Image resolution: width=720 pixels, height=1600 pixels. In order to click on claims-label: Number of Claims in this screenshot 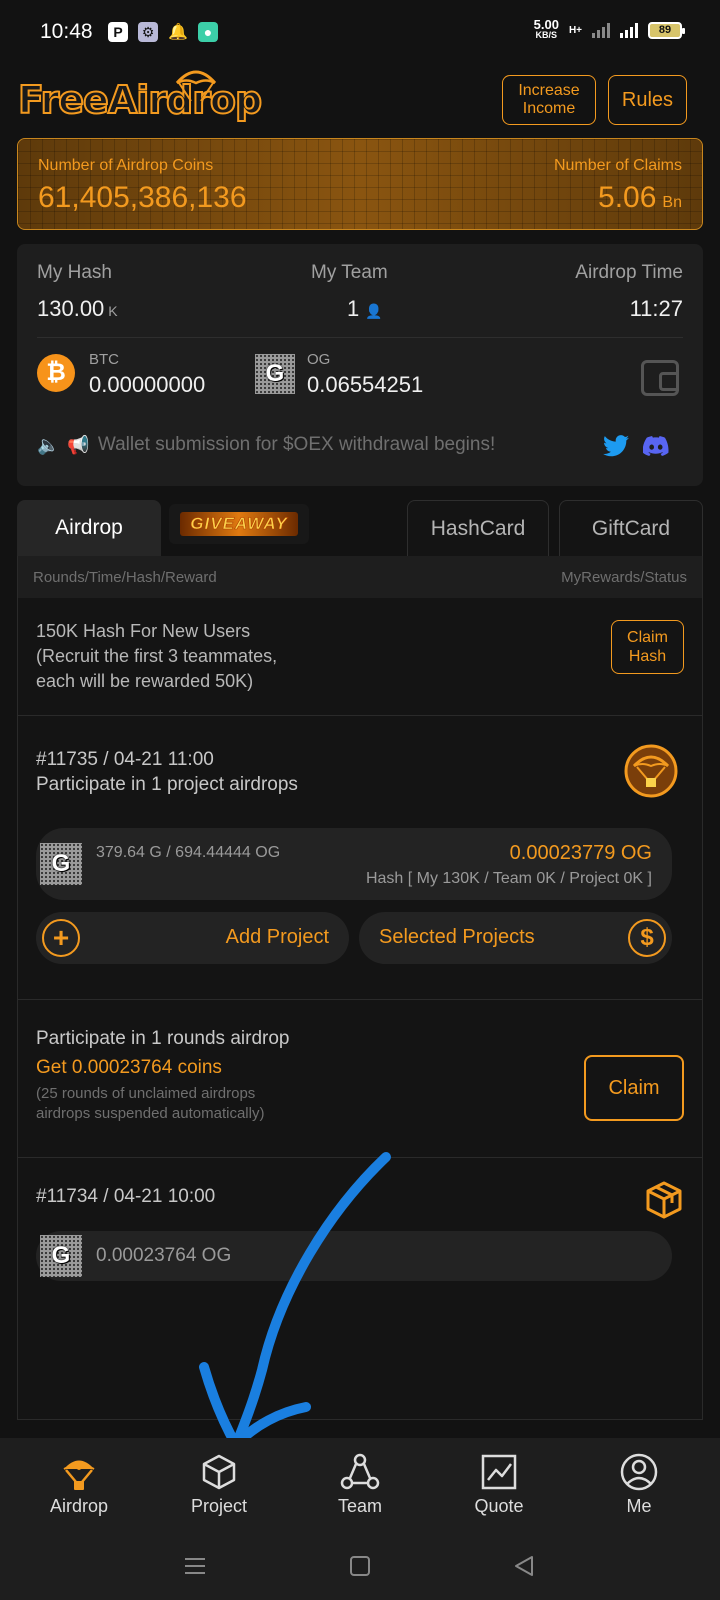, I will do `click(617, 165)`.